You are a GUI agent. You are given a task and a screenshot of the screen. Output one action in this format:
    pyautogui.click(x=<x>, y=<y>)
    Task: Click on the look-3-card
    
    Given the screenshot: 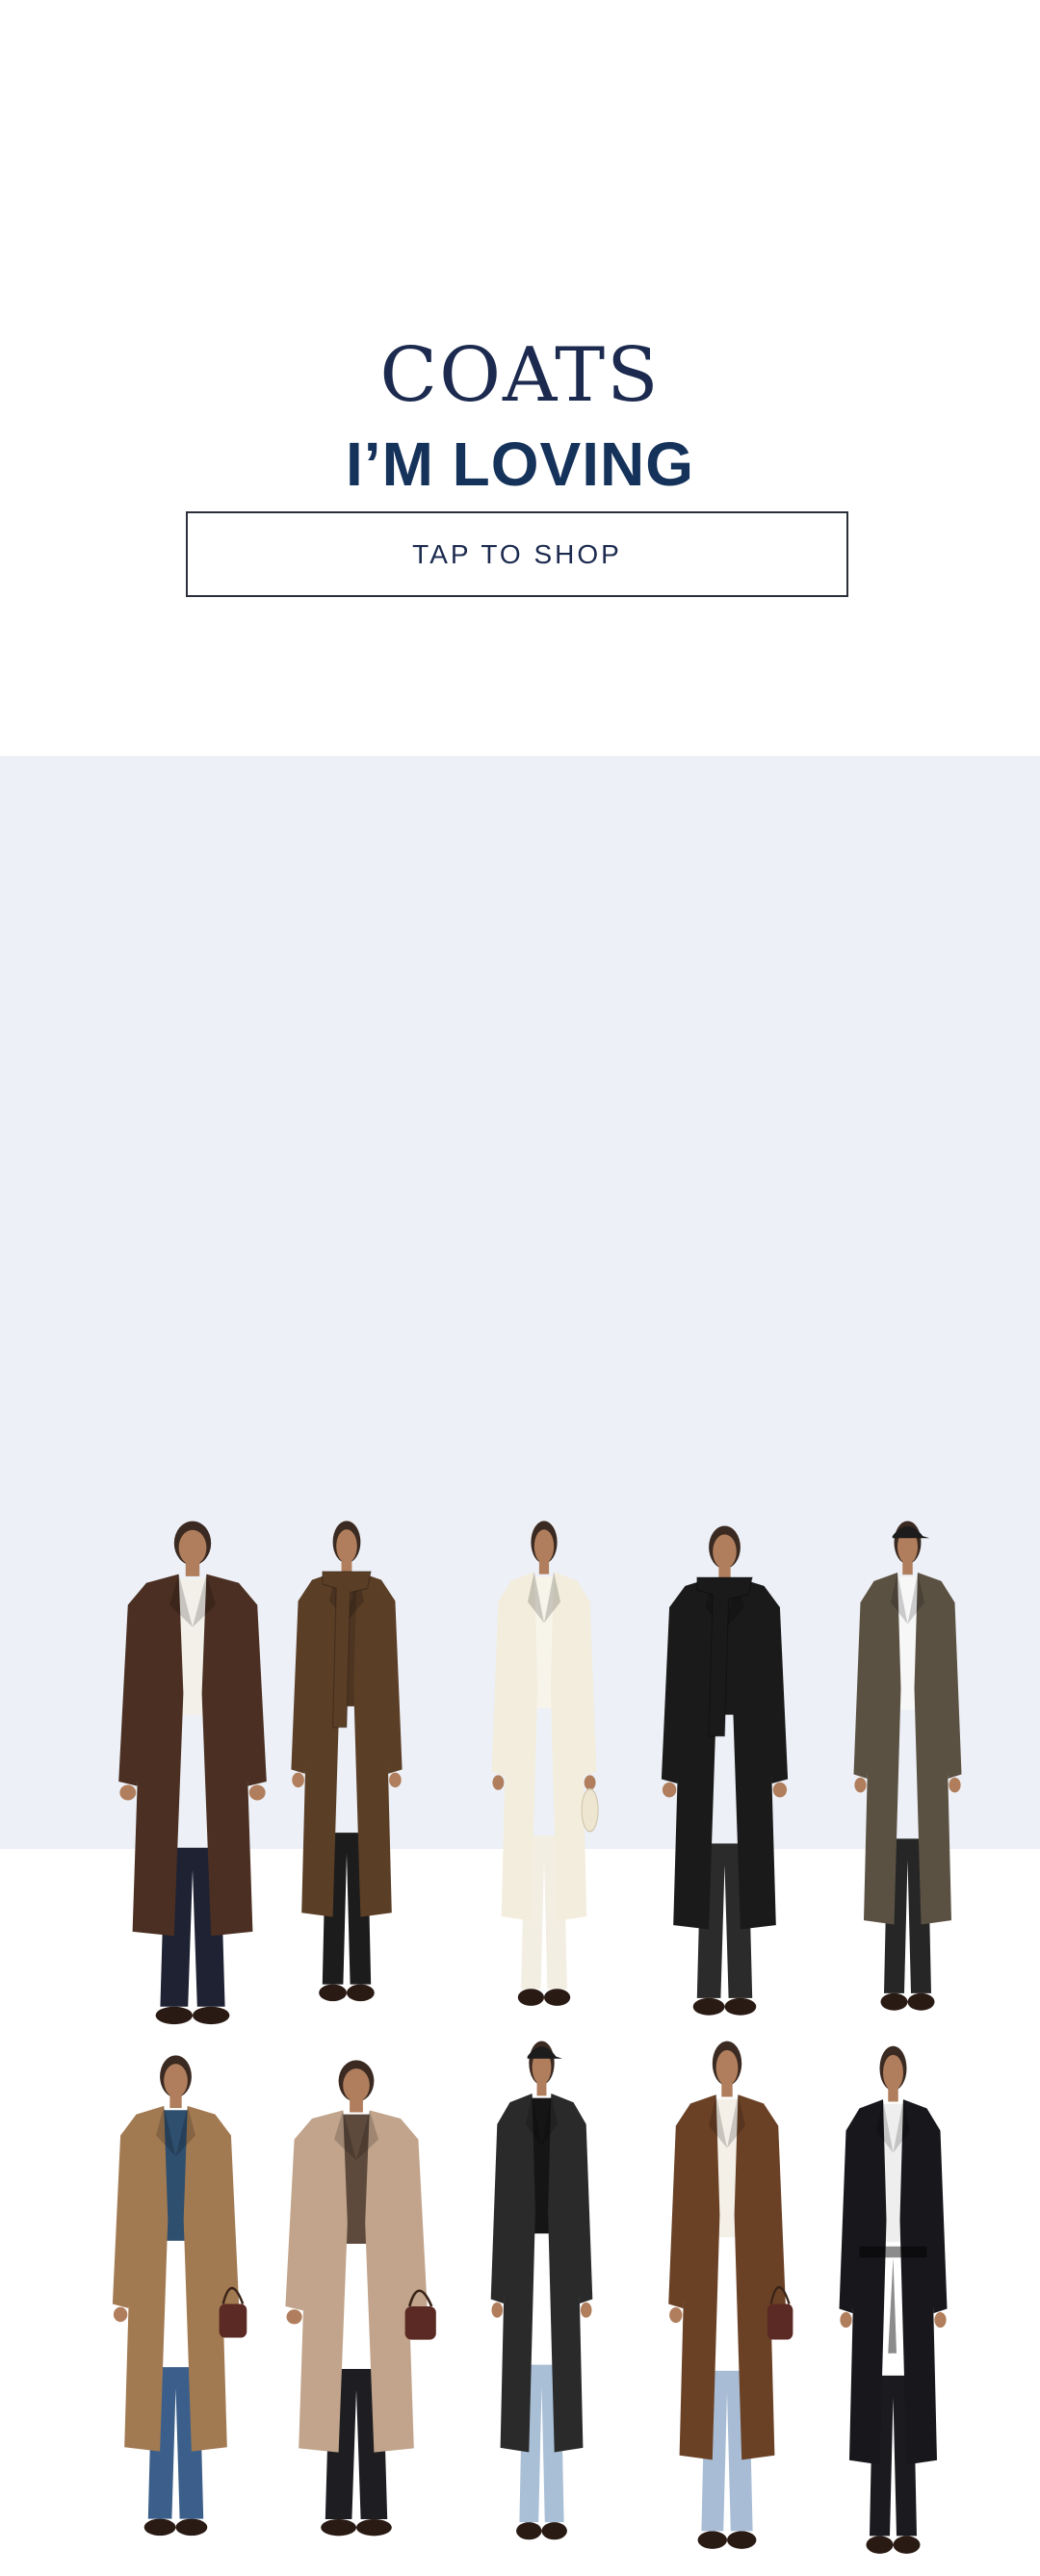 What is the action you would take?
    pyautogui.click(x=544, y=1772)
    